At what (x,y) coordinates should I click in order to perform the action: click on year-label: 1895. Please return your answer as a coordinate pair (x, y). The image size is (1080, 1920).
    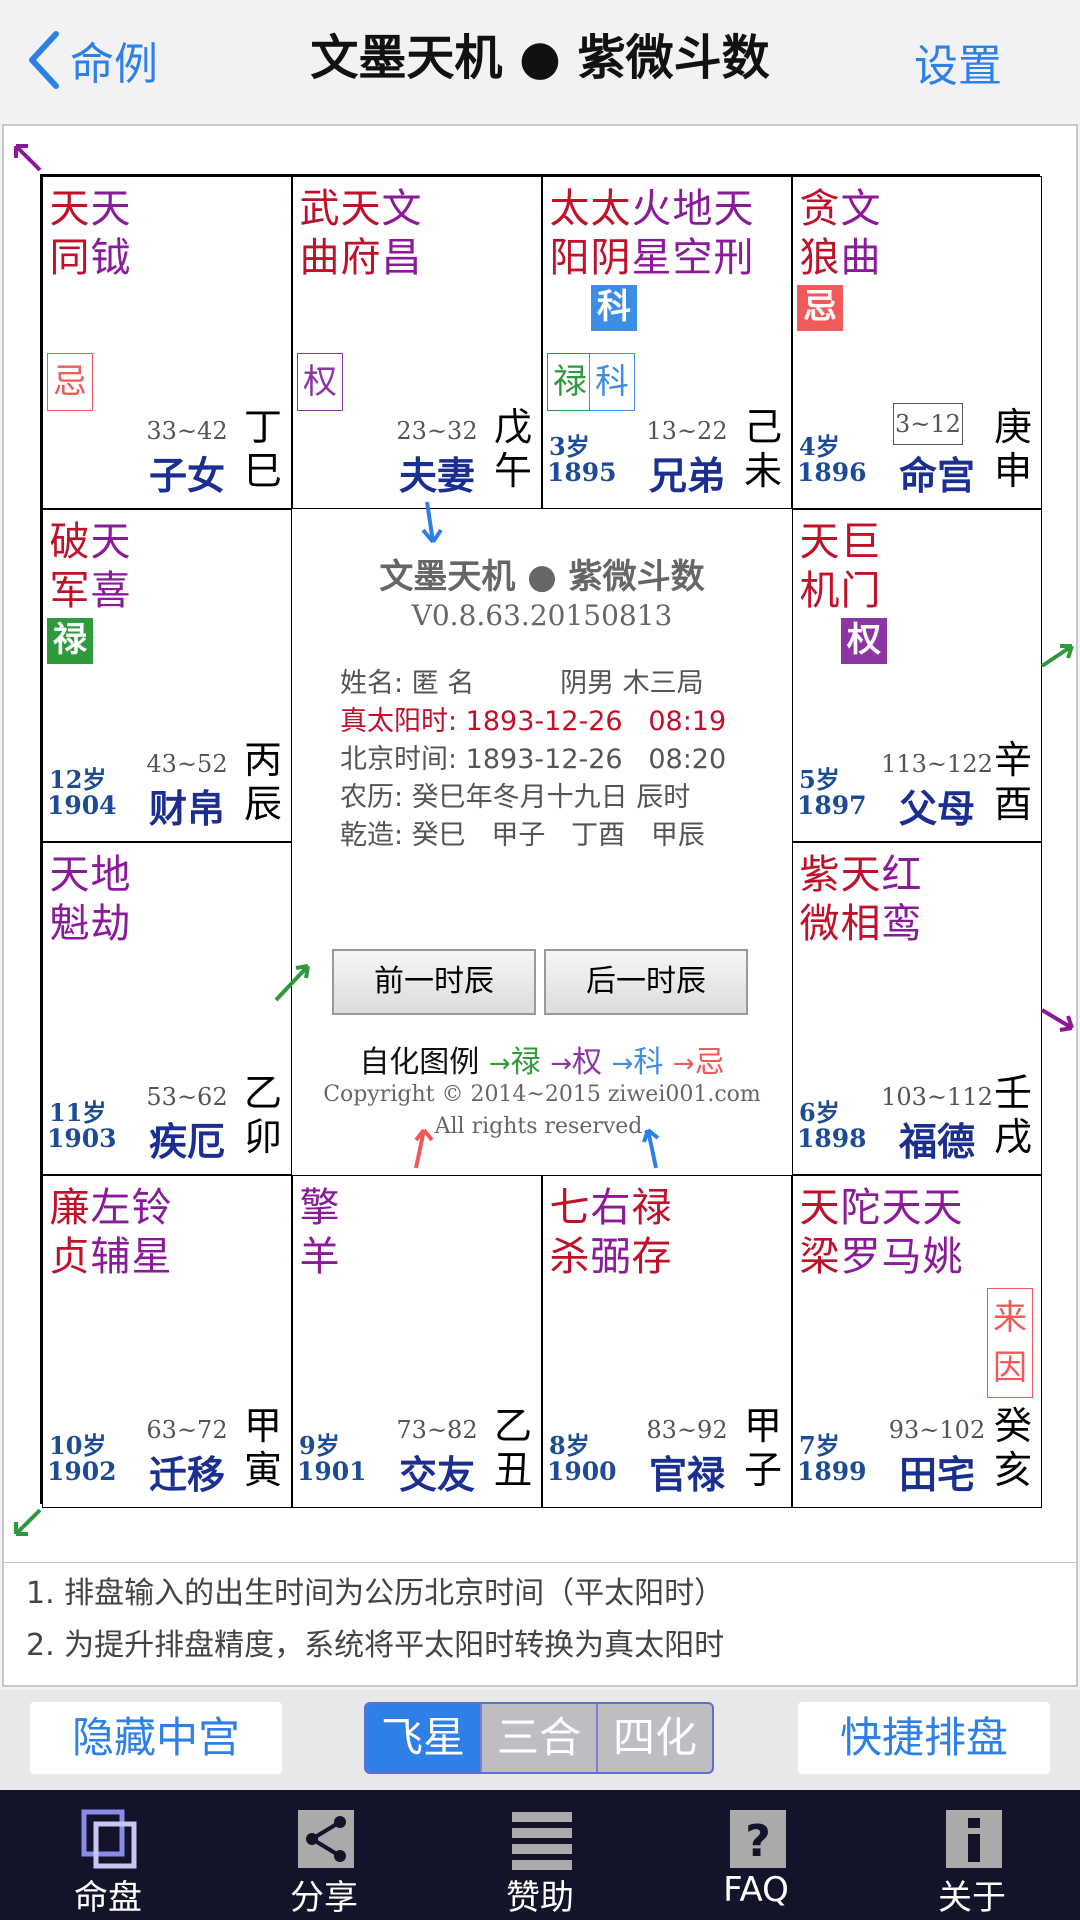
    Looking at the image, I should click on (582, 472).